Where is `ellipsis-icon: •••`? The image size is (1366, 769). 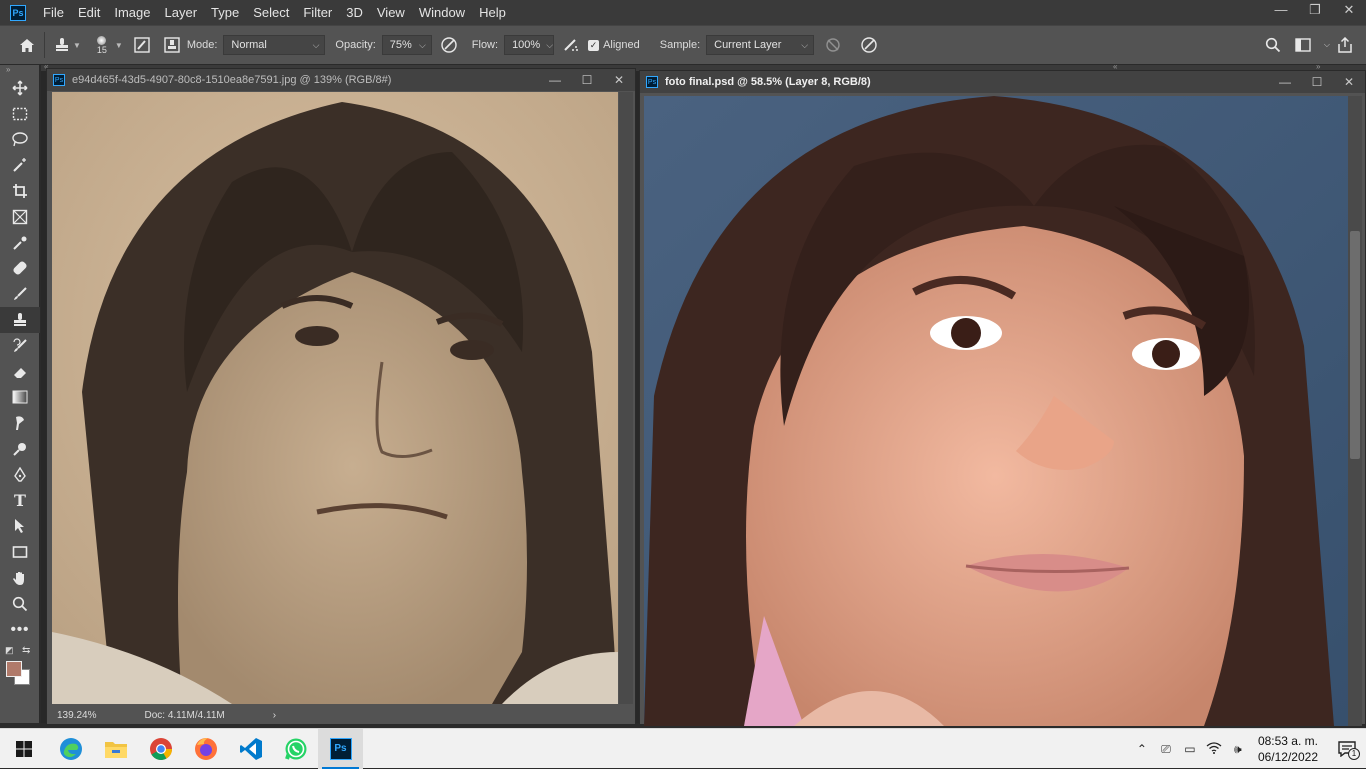
ellipsis-icon: ••• is located at coordinates (20, 630).